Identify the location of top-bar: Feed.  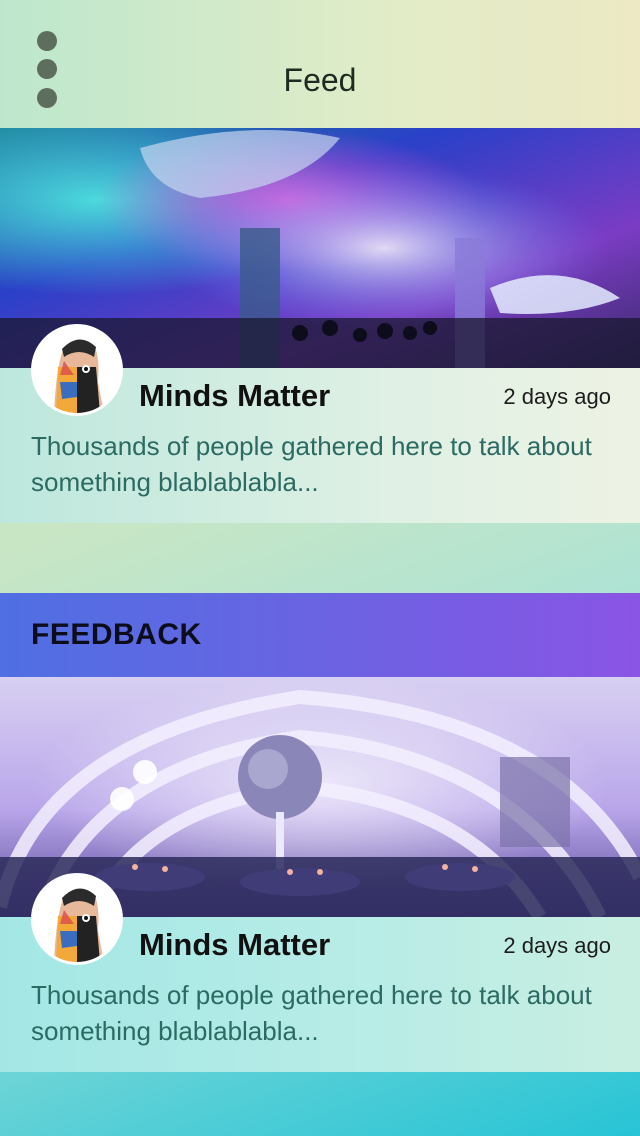
(320, 64).